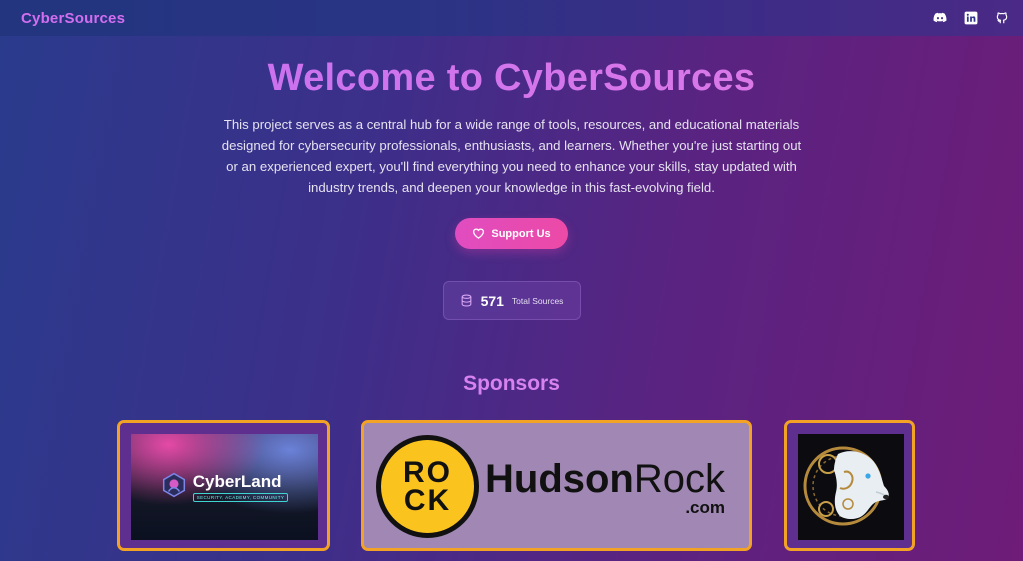  I want to click on sponsor-cyberland: CyberLand SECURITY, ACADEMY, COMMUNITY, so click(223, 485).